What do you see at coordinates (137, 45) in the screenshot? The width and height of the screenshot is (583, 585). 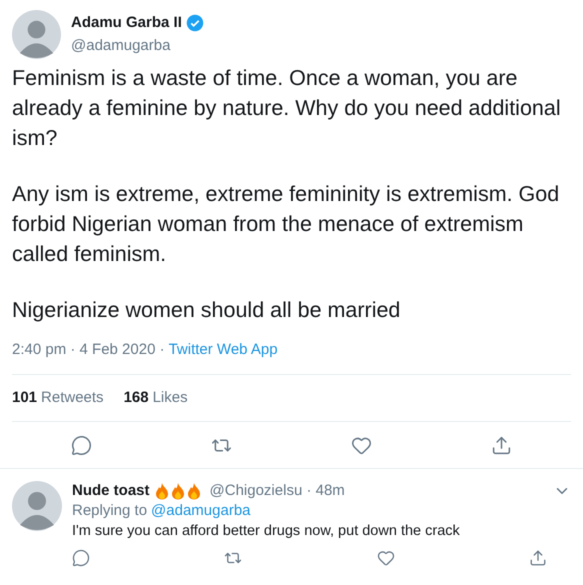 I see `author-handle: @adamugarba` at bounding box center [137, 45].